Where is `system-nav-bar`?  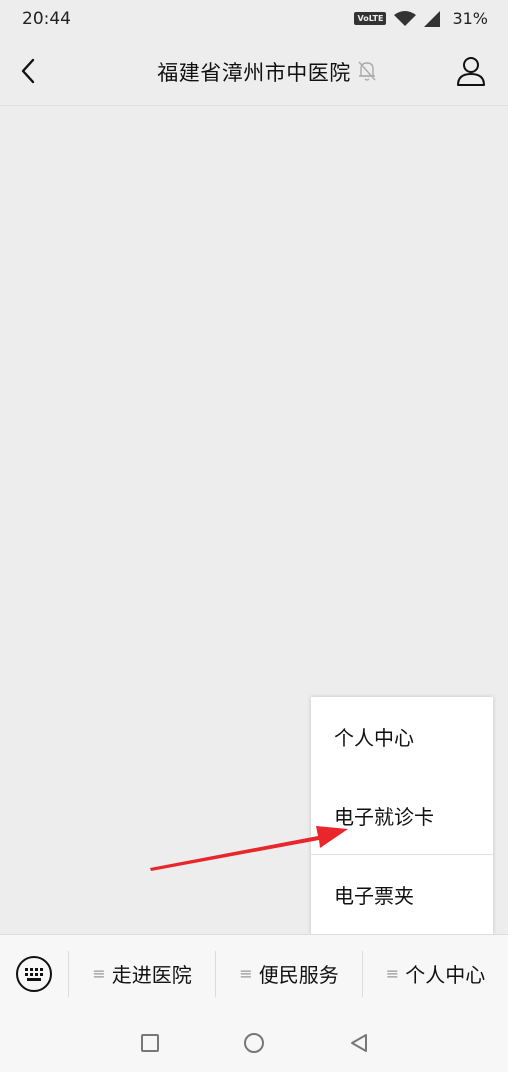 system-nav-bar is located at coordinates (254, 1042).